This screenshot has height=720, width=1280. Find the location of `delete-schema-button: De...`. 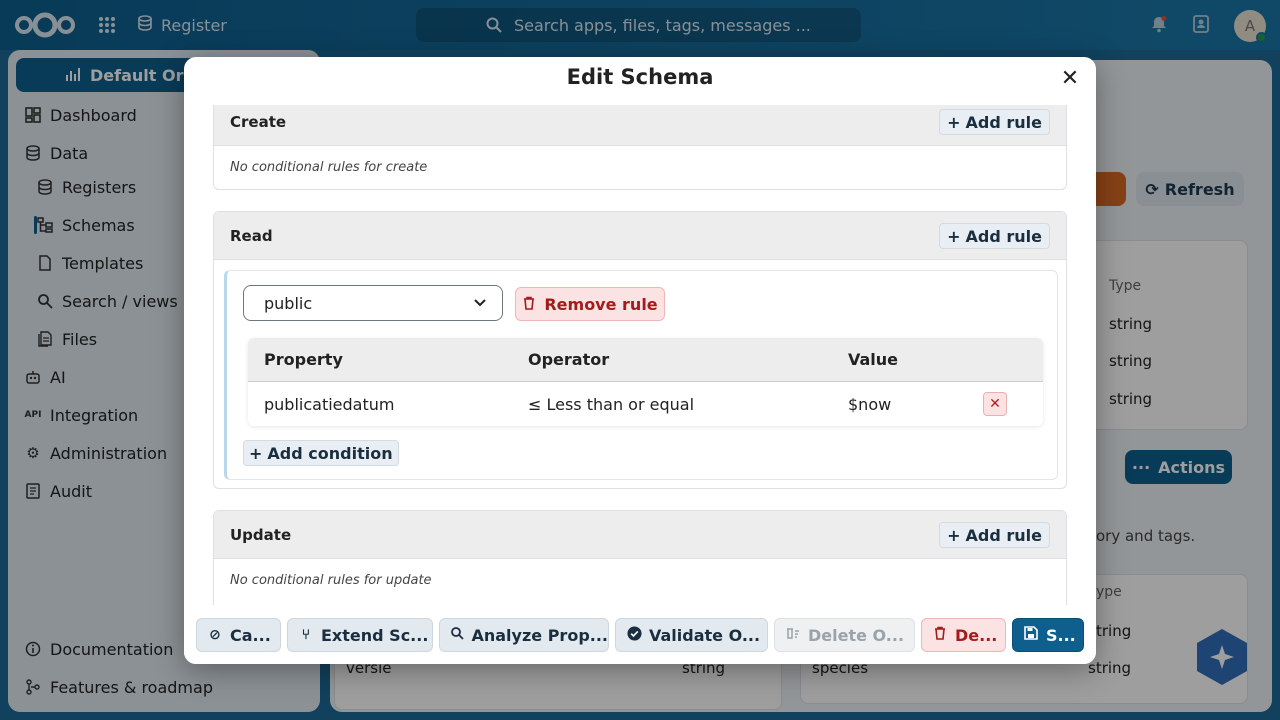

delete-schema-button: De... is located at coordinates (963, 635).